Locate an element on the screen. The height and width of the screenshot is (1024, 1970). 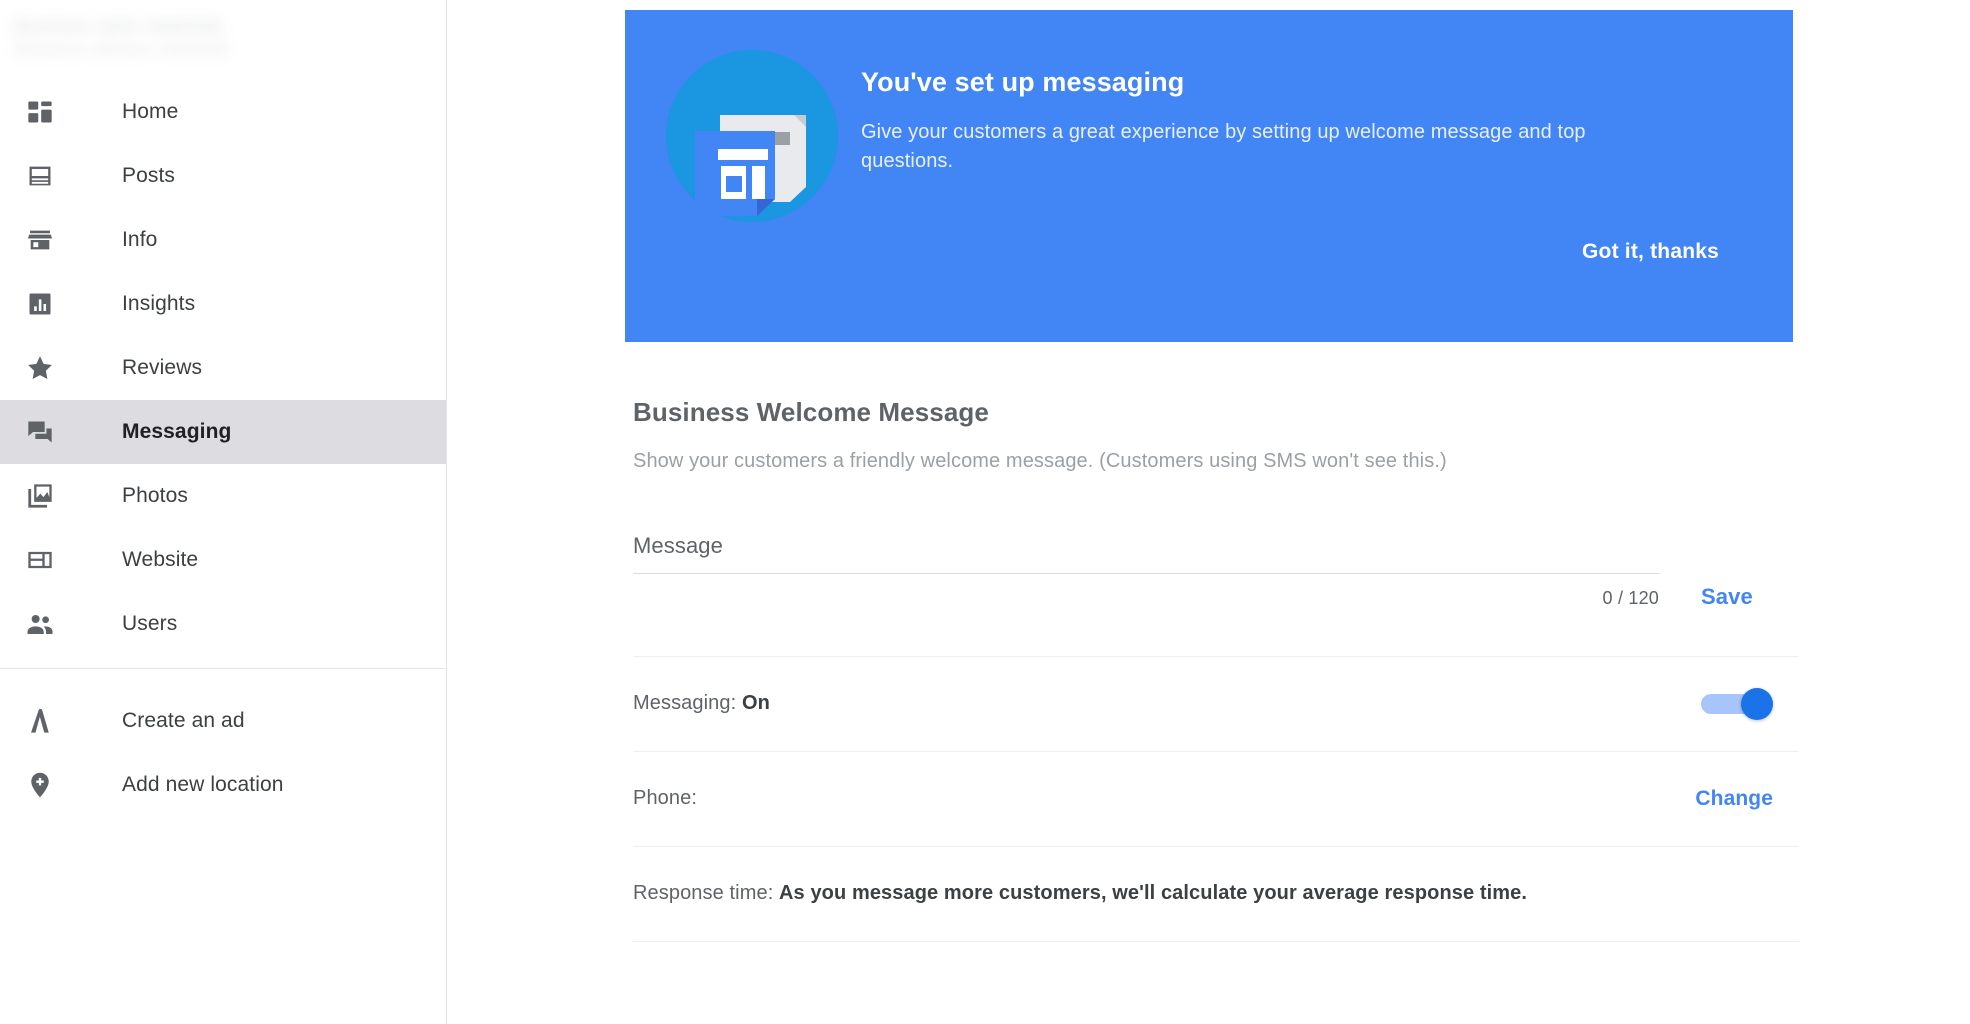
sidebar-item-label: Users is located at coordinates (150, 623).